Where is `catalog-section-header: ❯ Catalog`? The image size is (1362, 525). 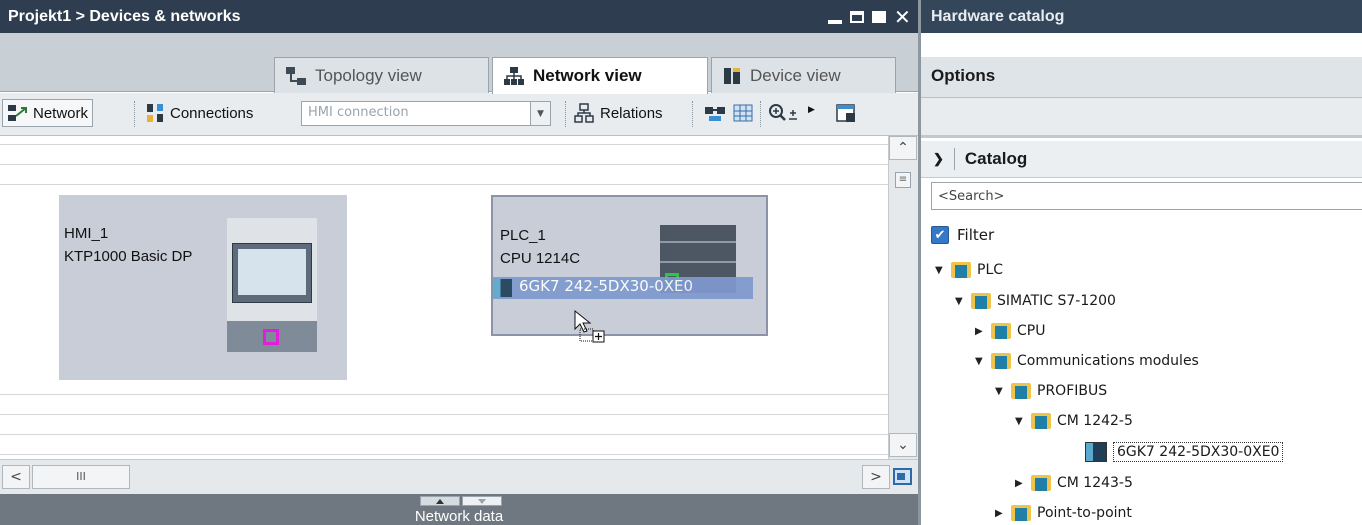
catalog-section-header: ❯ Catalog is located at coordinates (1141, 159).